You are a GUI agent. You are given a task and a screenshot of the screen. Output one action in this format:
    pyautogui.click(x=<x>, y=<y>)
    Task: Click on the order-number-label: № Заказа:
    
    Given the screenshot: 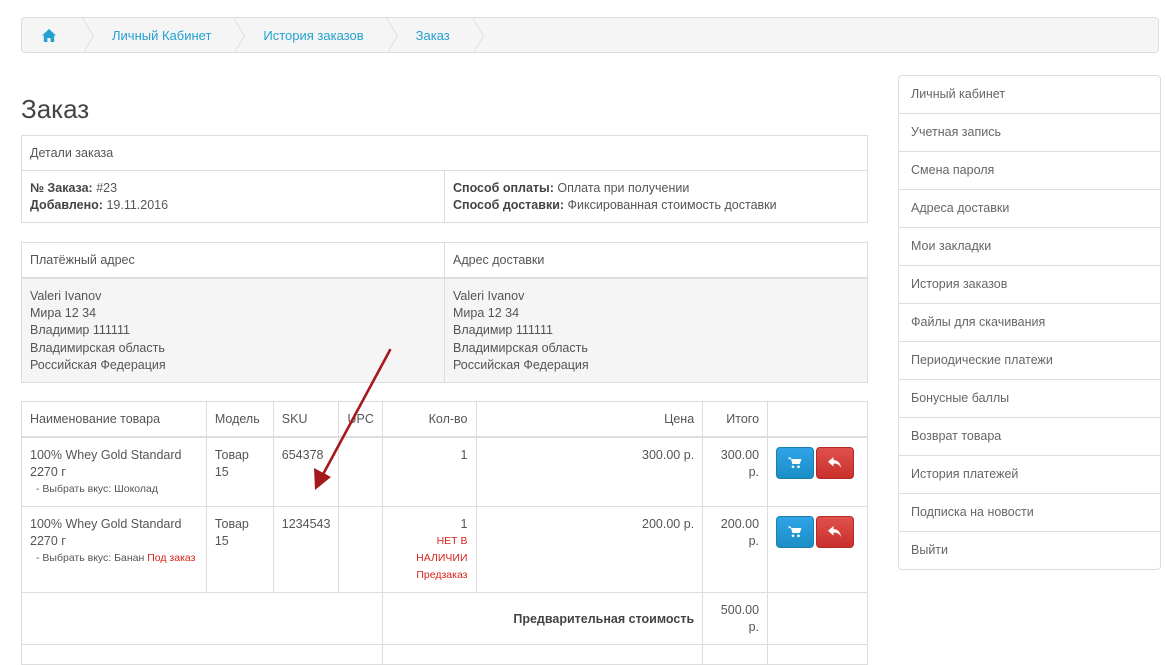 What is the action you would take?
    pyautogui.click(x=61, y=188)
    